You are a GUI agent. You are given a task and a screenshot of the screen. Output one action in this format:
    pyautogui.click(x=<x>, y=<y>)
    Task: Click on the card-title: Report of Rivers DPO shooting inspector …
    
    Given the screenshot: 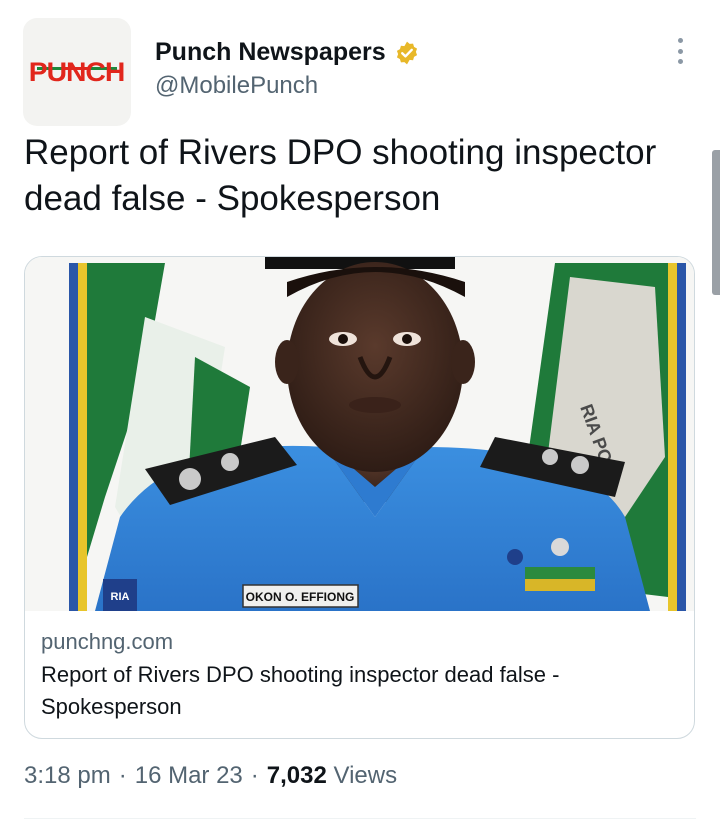 What is the action you would take?
    pyautogui.click(x=300, y=690)
    